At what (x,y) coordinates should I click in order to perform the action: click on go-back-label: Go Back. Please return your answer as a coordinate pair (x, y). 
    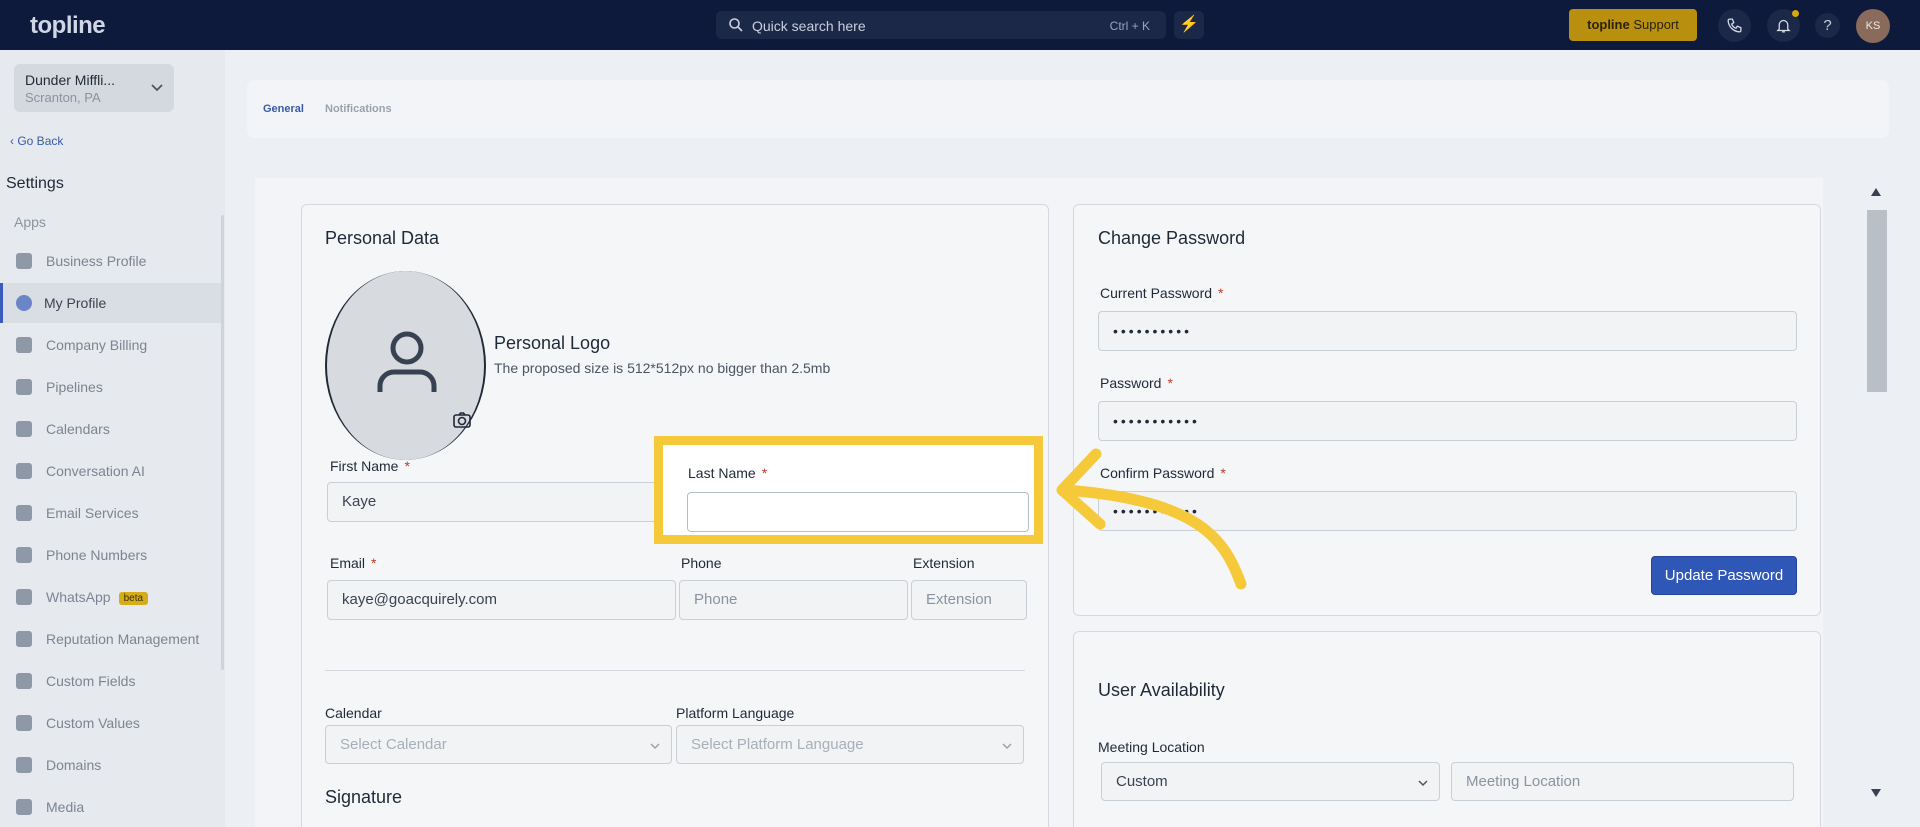
    Looking at the image, I should click on (40, 141).